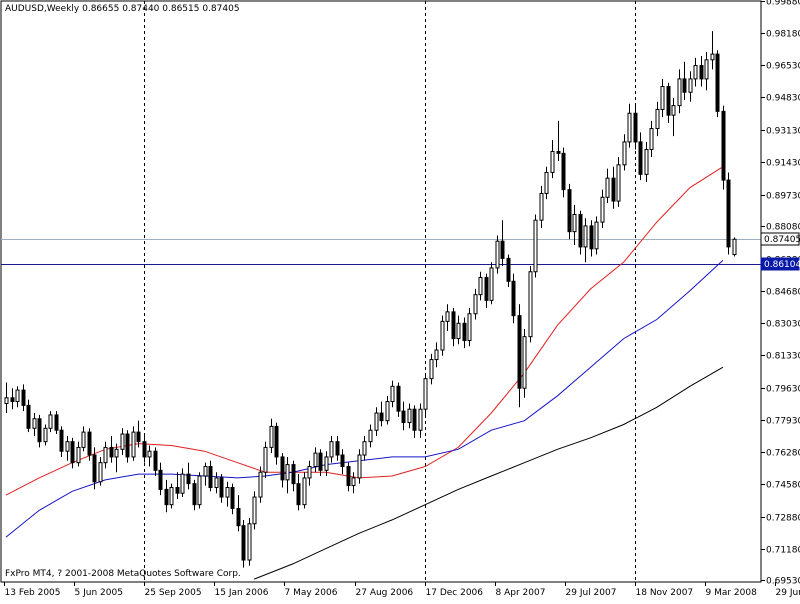 The image size is (800, 604). Describe the element at coordinates (311, 593) in the screenshot. I see `x-tick-label: 7 May 2006` at that location.